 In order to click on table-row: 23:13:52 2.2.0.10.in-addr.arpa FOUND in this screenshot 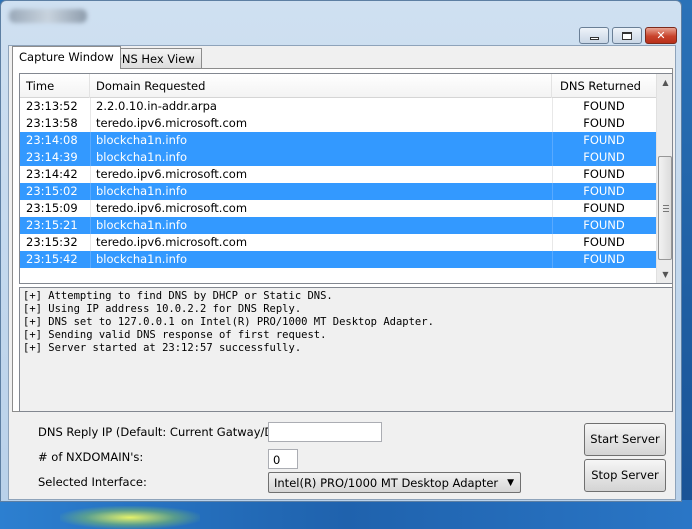, I will do `click(338, 106)`.